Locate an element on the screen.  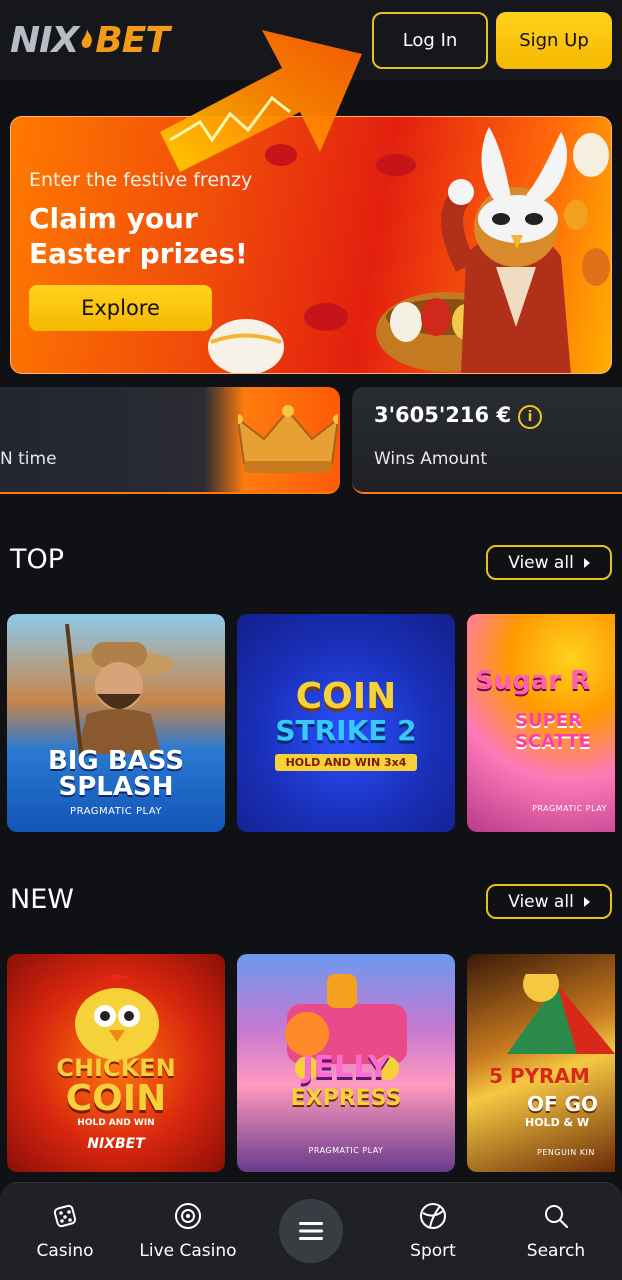
section-title-top: TOP is located at coordinates (37, 559).